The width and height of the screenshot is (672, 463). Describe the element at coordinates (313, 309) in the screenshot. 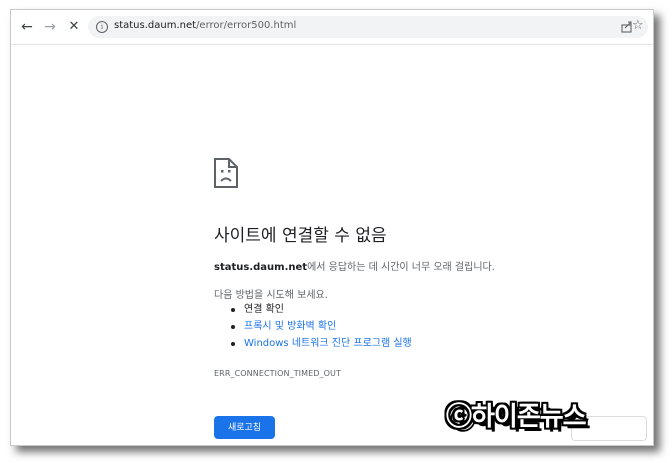

I see `suggestion-check-connection: 연결 확인` at that location.